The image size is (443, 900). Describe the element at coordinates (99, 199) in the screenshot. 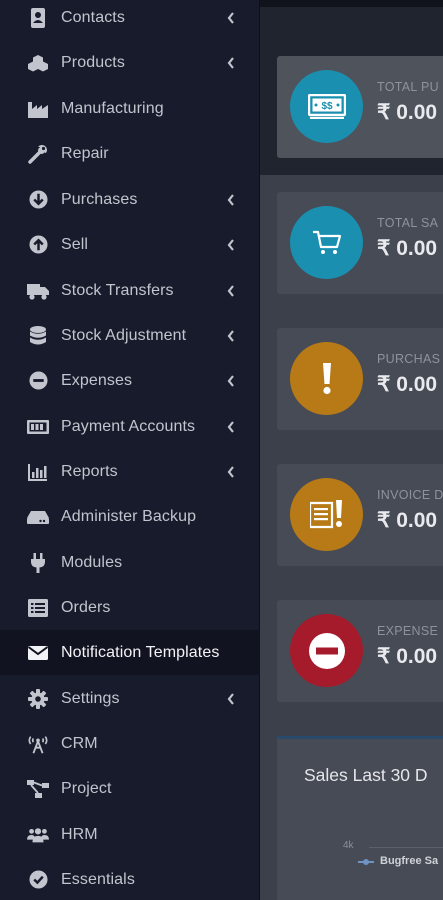

I see `sidebar-item-label: Purchases` at that location.